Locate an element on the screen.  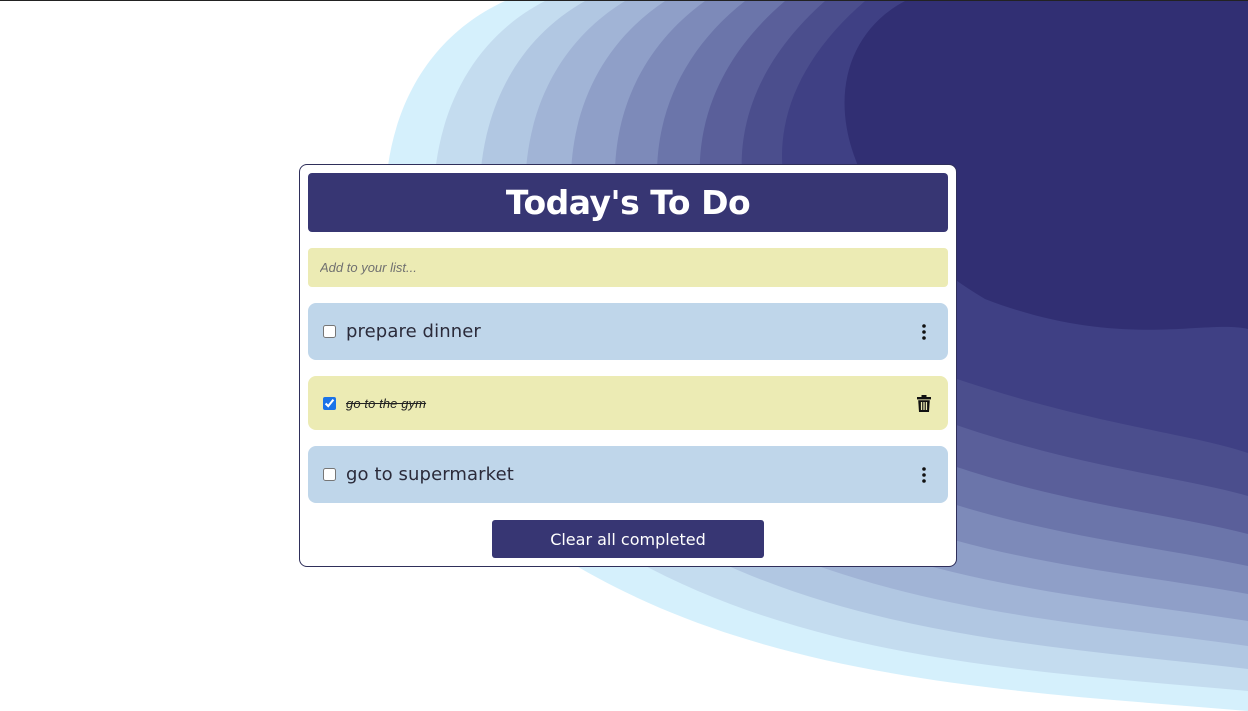
task-label: go to supermarket is located at coordinates (430, 474).